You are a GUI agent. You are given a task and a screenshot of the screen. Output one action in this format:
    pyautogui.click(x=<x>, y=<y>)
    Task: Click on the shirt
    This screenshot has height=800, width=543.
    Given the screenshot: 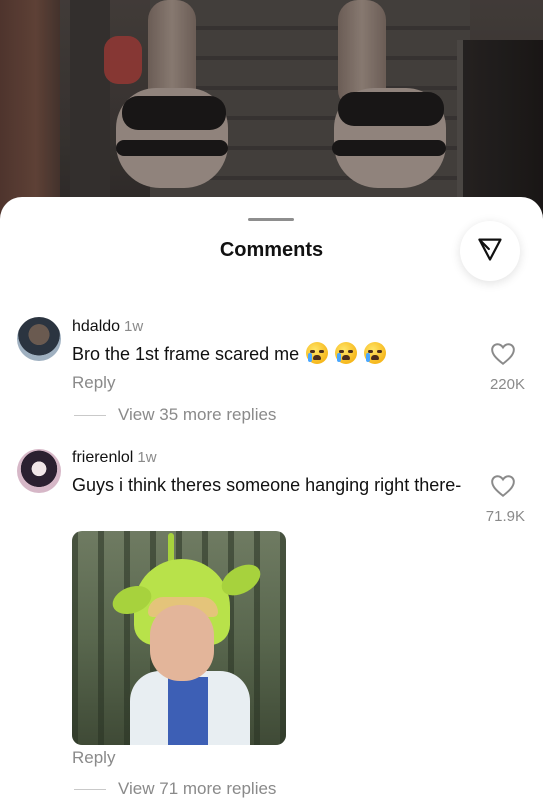 What is the action you would take?
    pyautogui.click(x=188, y=711)
    